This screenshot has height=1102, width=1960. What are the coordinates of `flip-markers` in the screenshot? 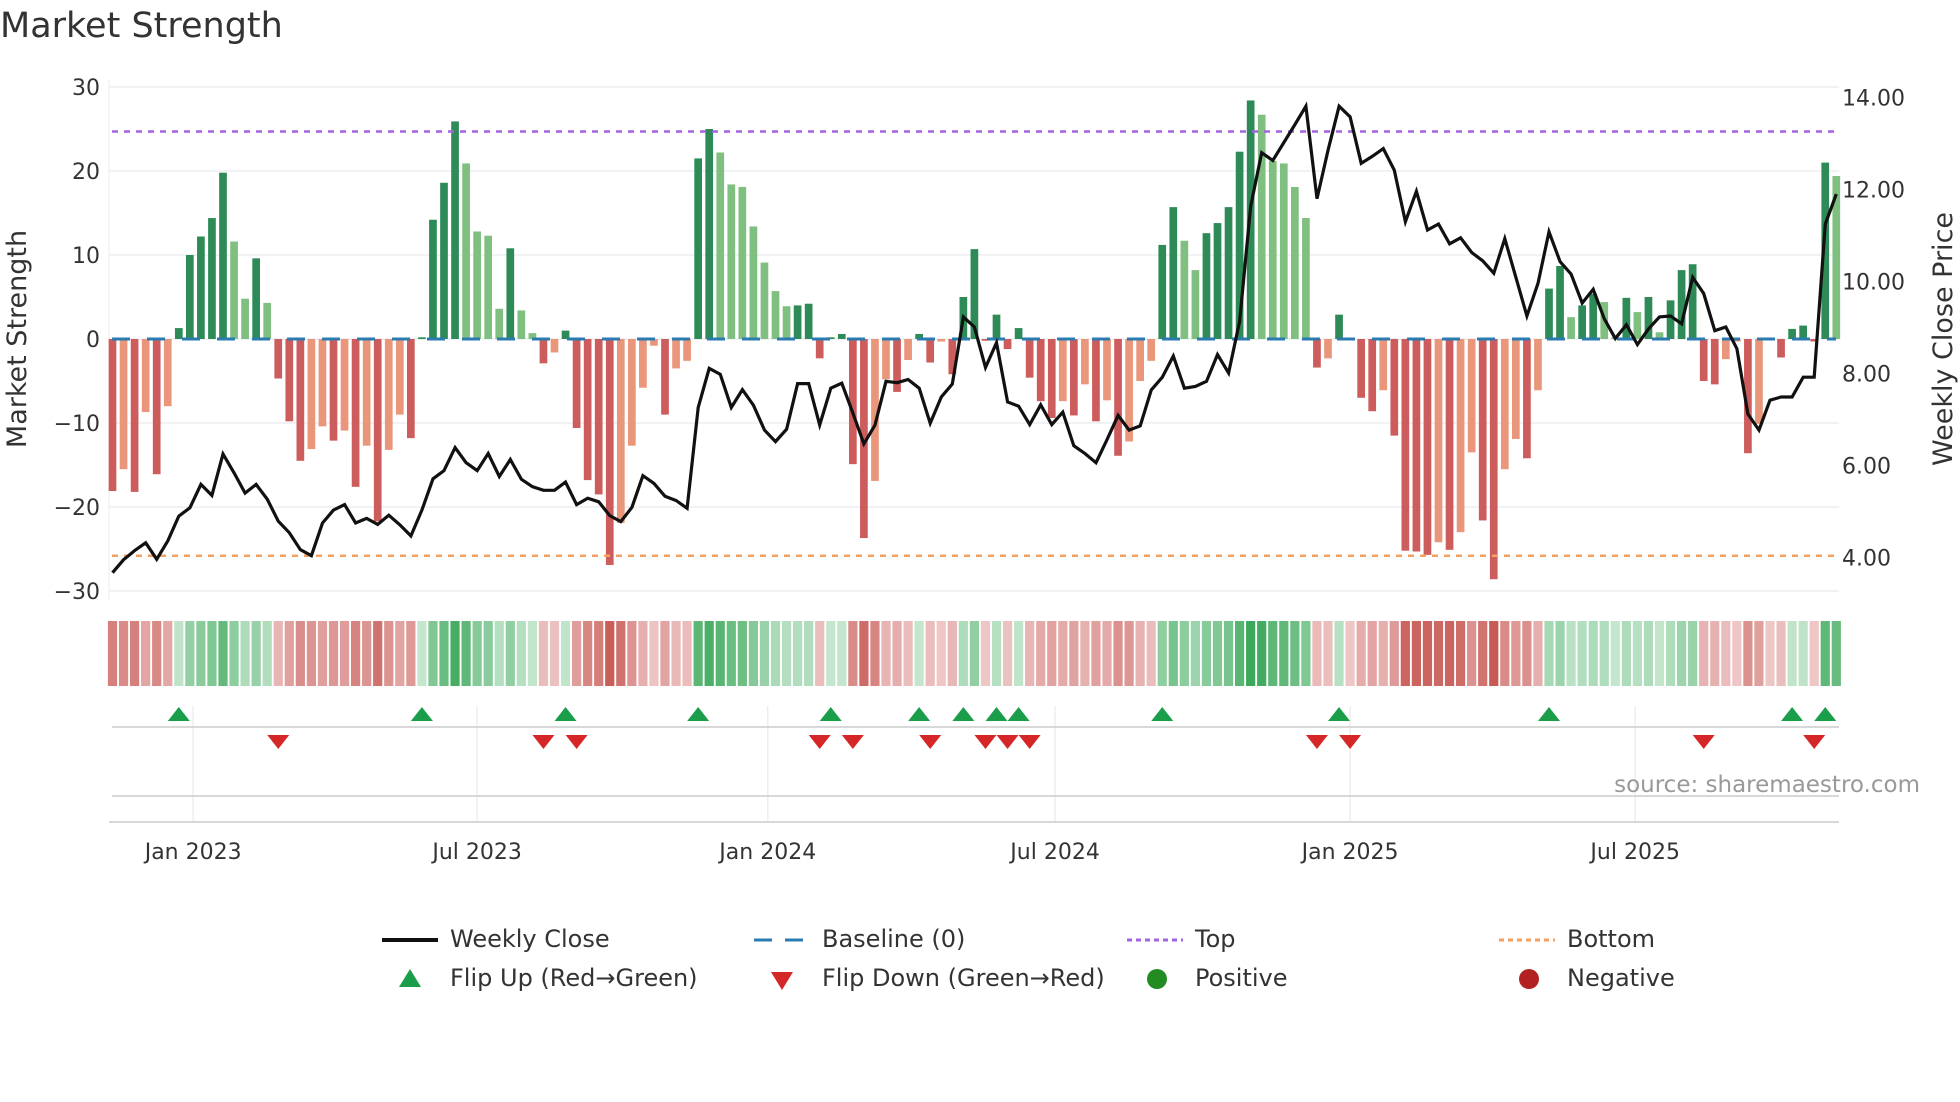 It's located at (1002, 728).